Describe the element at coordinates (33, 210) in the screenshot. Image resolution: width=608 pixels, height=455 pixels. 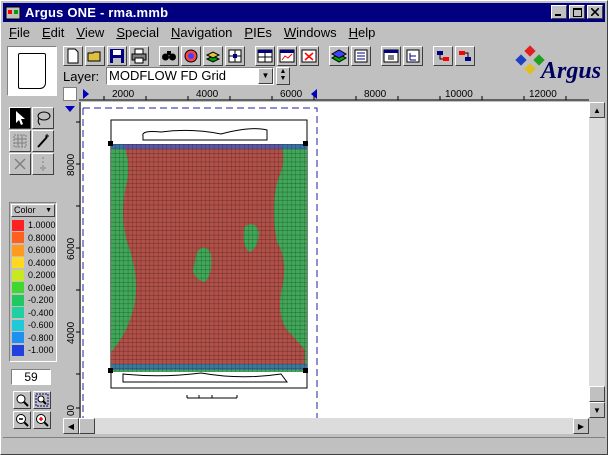
I see `color-mode-select: Color ▼` at that location.